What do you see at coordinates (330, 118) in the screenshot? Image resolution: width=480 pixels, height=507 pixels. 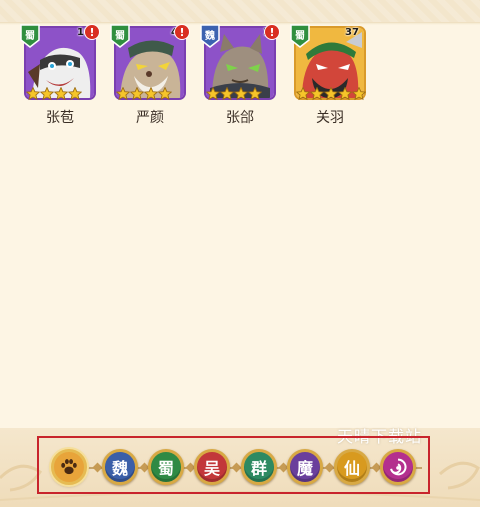 I see `hero-name: 关羽` at bounding box center [330, 118].